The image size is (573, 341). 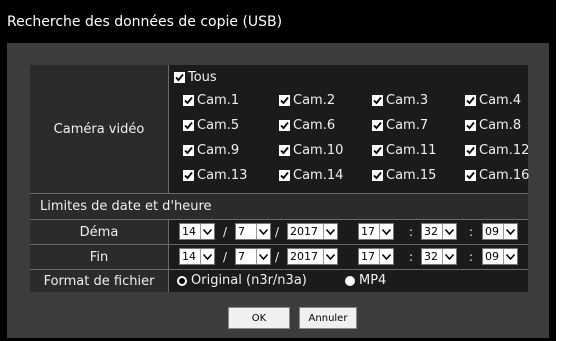 I want to click on checkbox-cam-3: Cam.3, so click(x=400, y=100).